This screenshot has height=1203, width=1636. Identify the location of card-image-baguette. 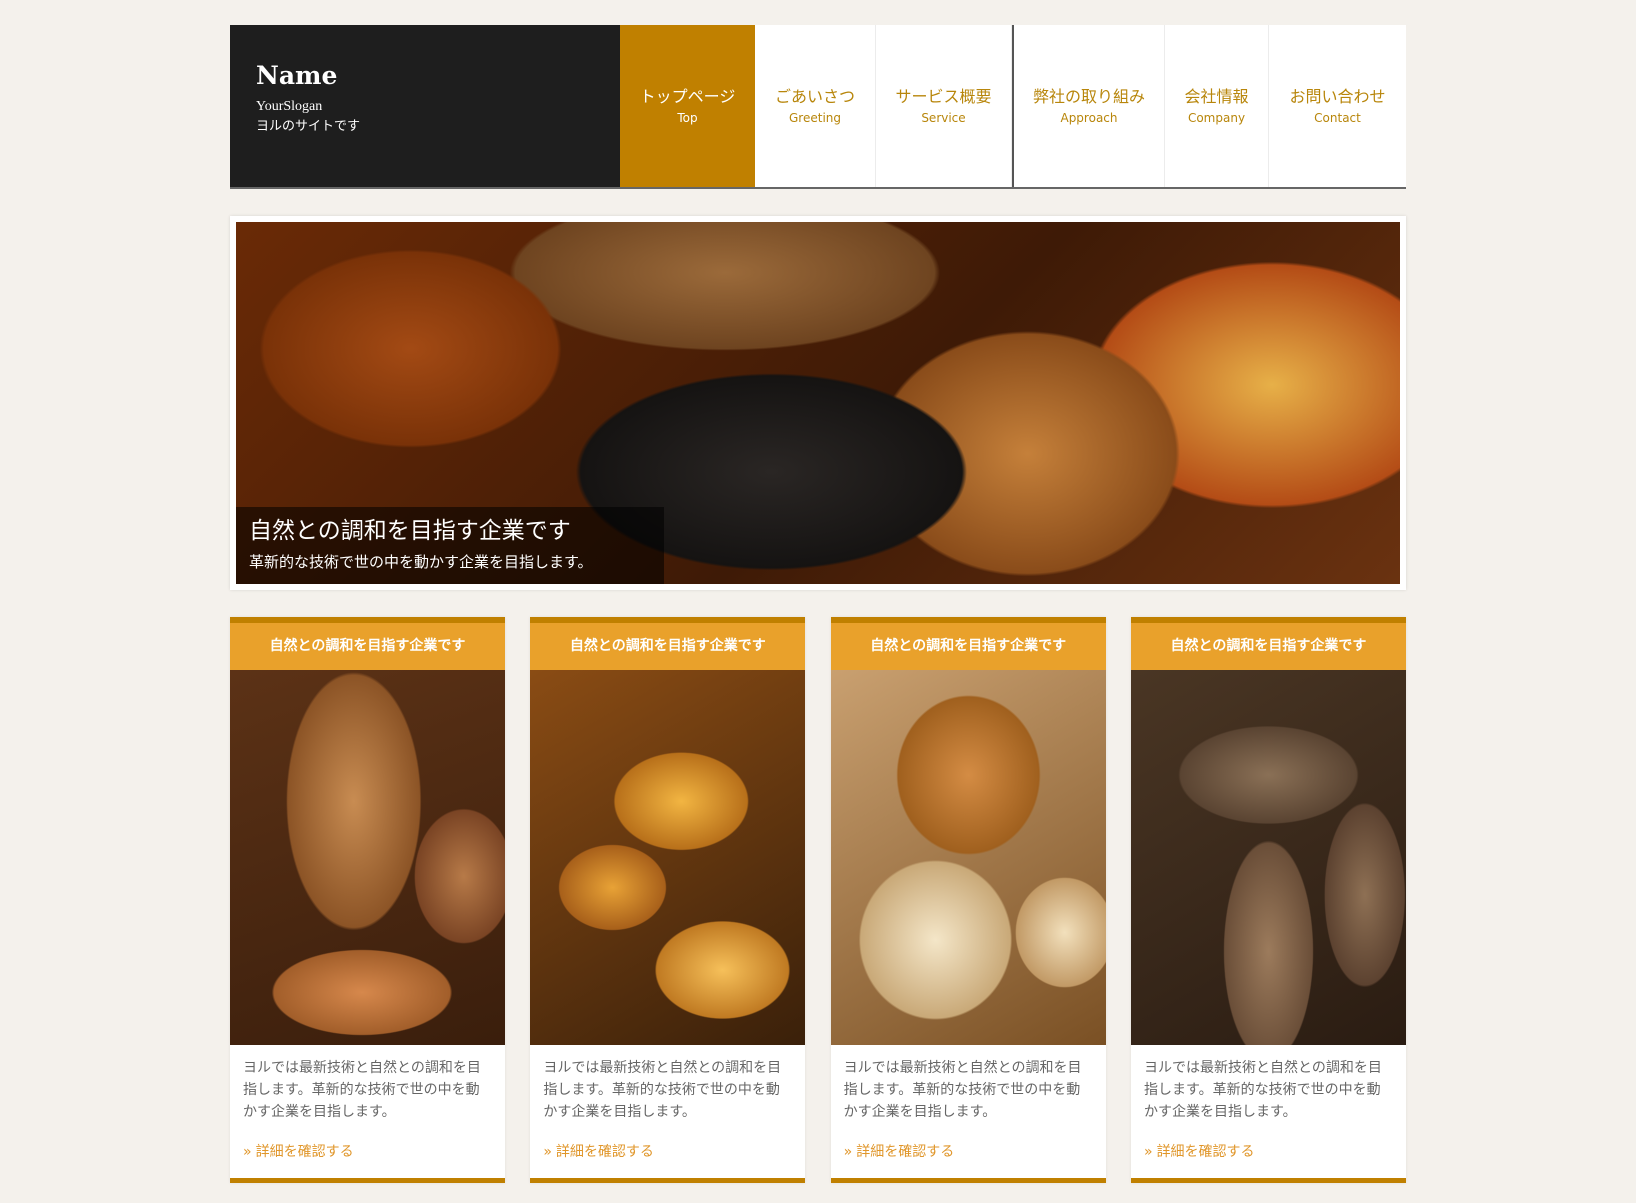
(367, 857).